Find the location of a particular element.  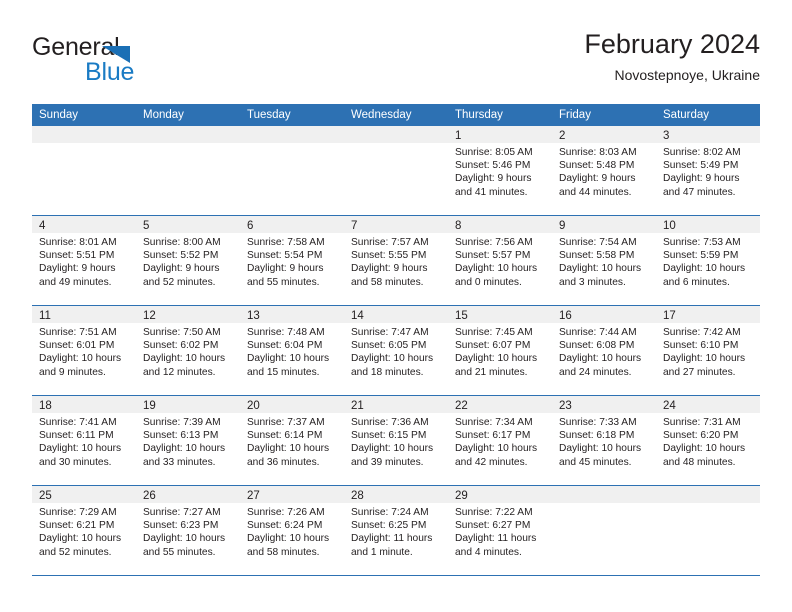

daylight-text-cont: and 49 minutes. is located at coordinates (75, 282).